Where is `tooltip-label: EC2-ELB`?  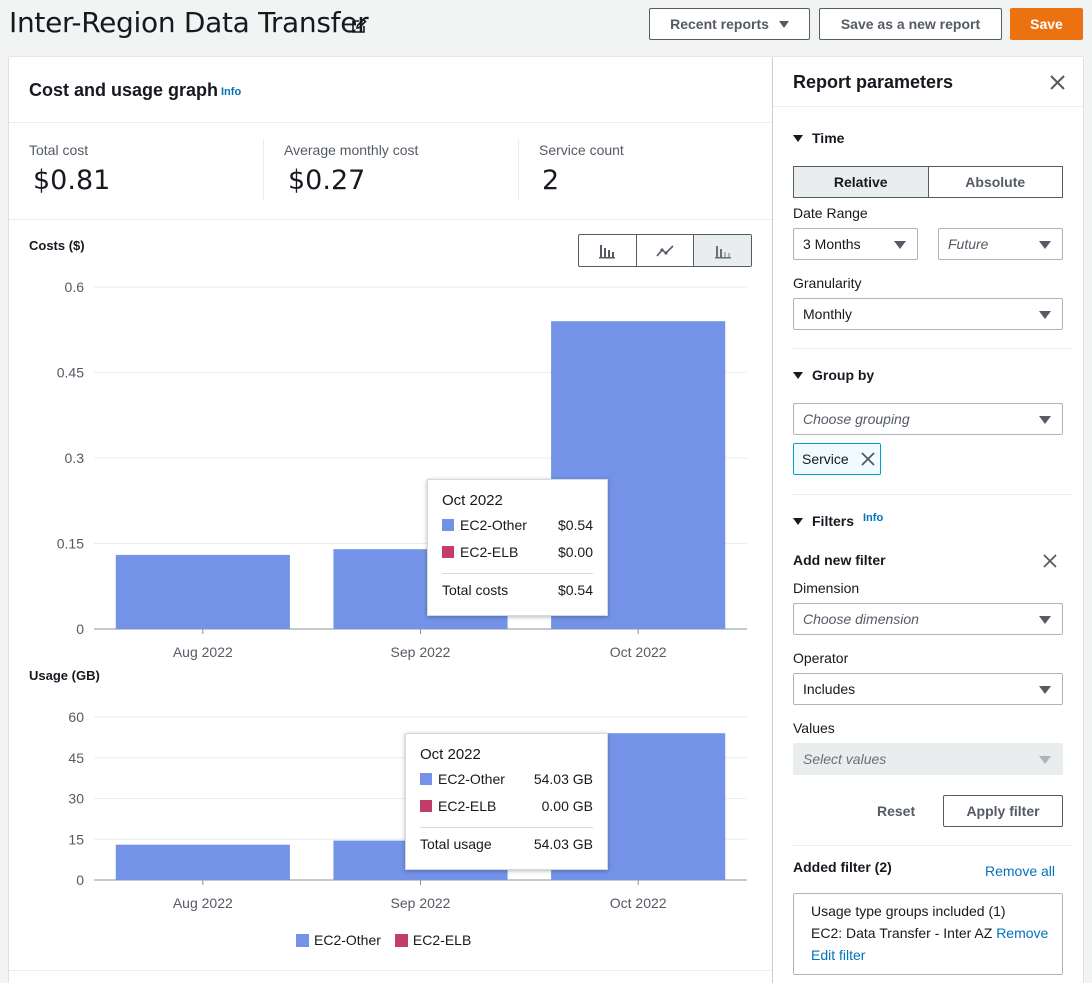 tooltip-label: EC2-ELB is located at coordinates (467, 806).